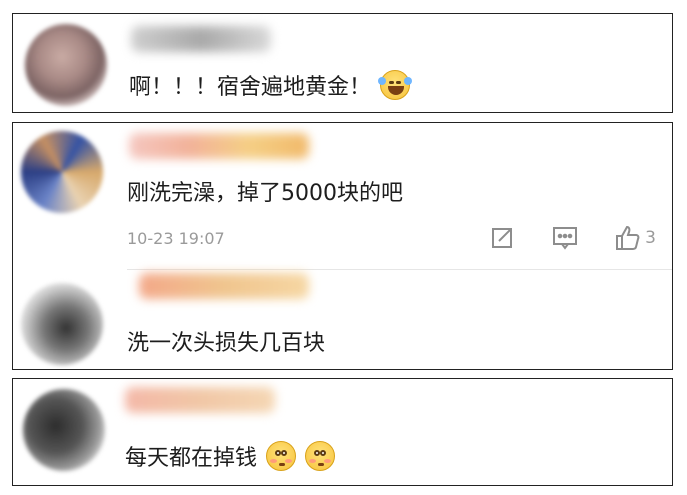 The height and width of the screenshot is (495, 687). Describe the element at coordinates (395, 85) in the screenshot. I see `laughing-tears-emoji` at that location.